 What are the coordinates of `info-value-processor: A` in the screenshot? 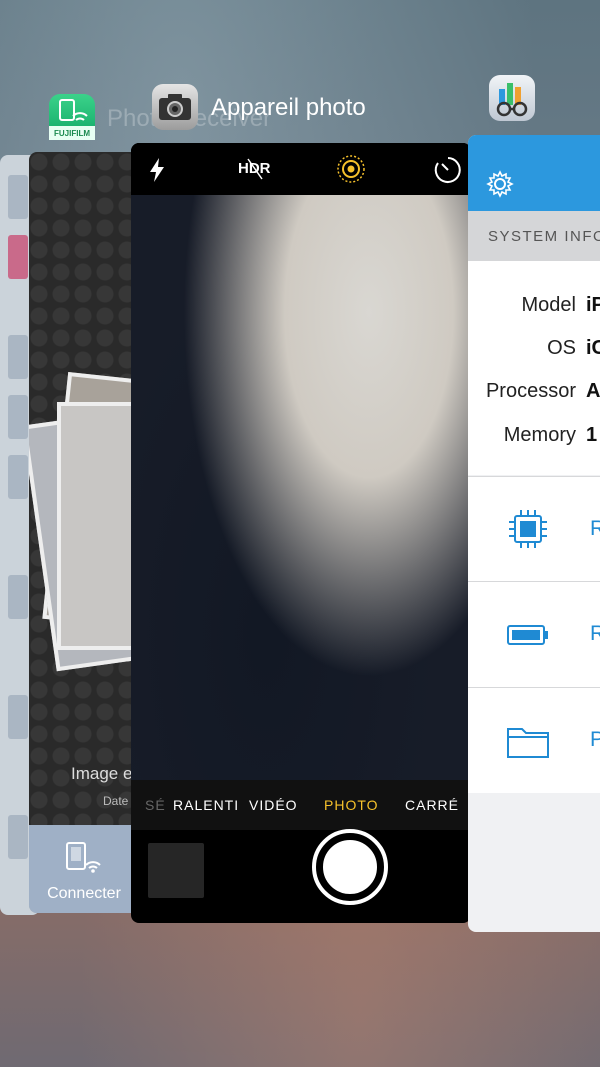 It's located at (593, 391).